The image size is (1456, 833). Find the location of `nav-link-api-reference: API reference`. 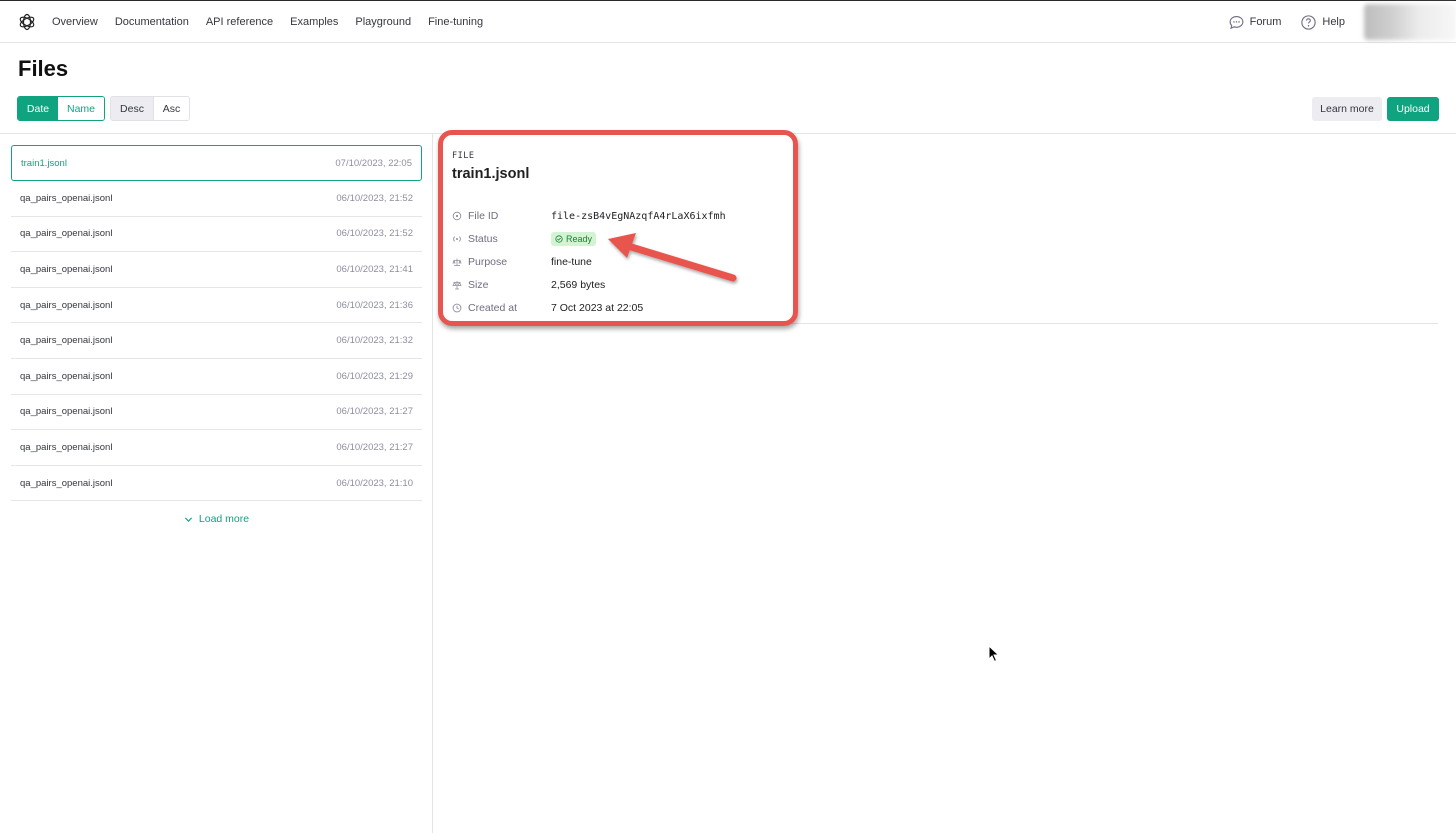

nav-link-api-reference: API reference is located at coordinates (239, 22).